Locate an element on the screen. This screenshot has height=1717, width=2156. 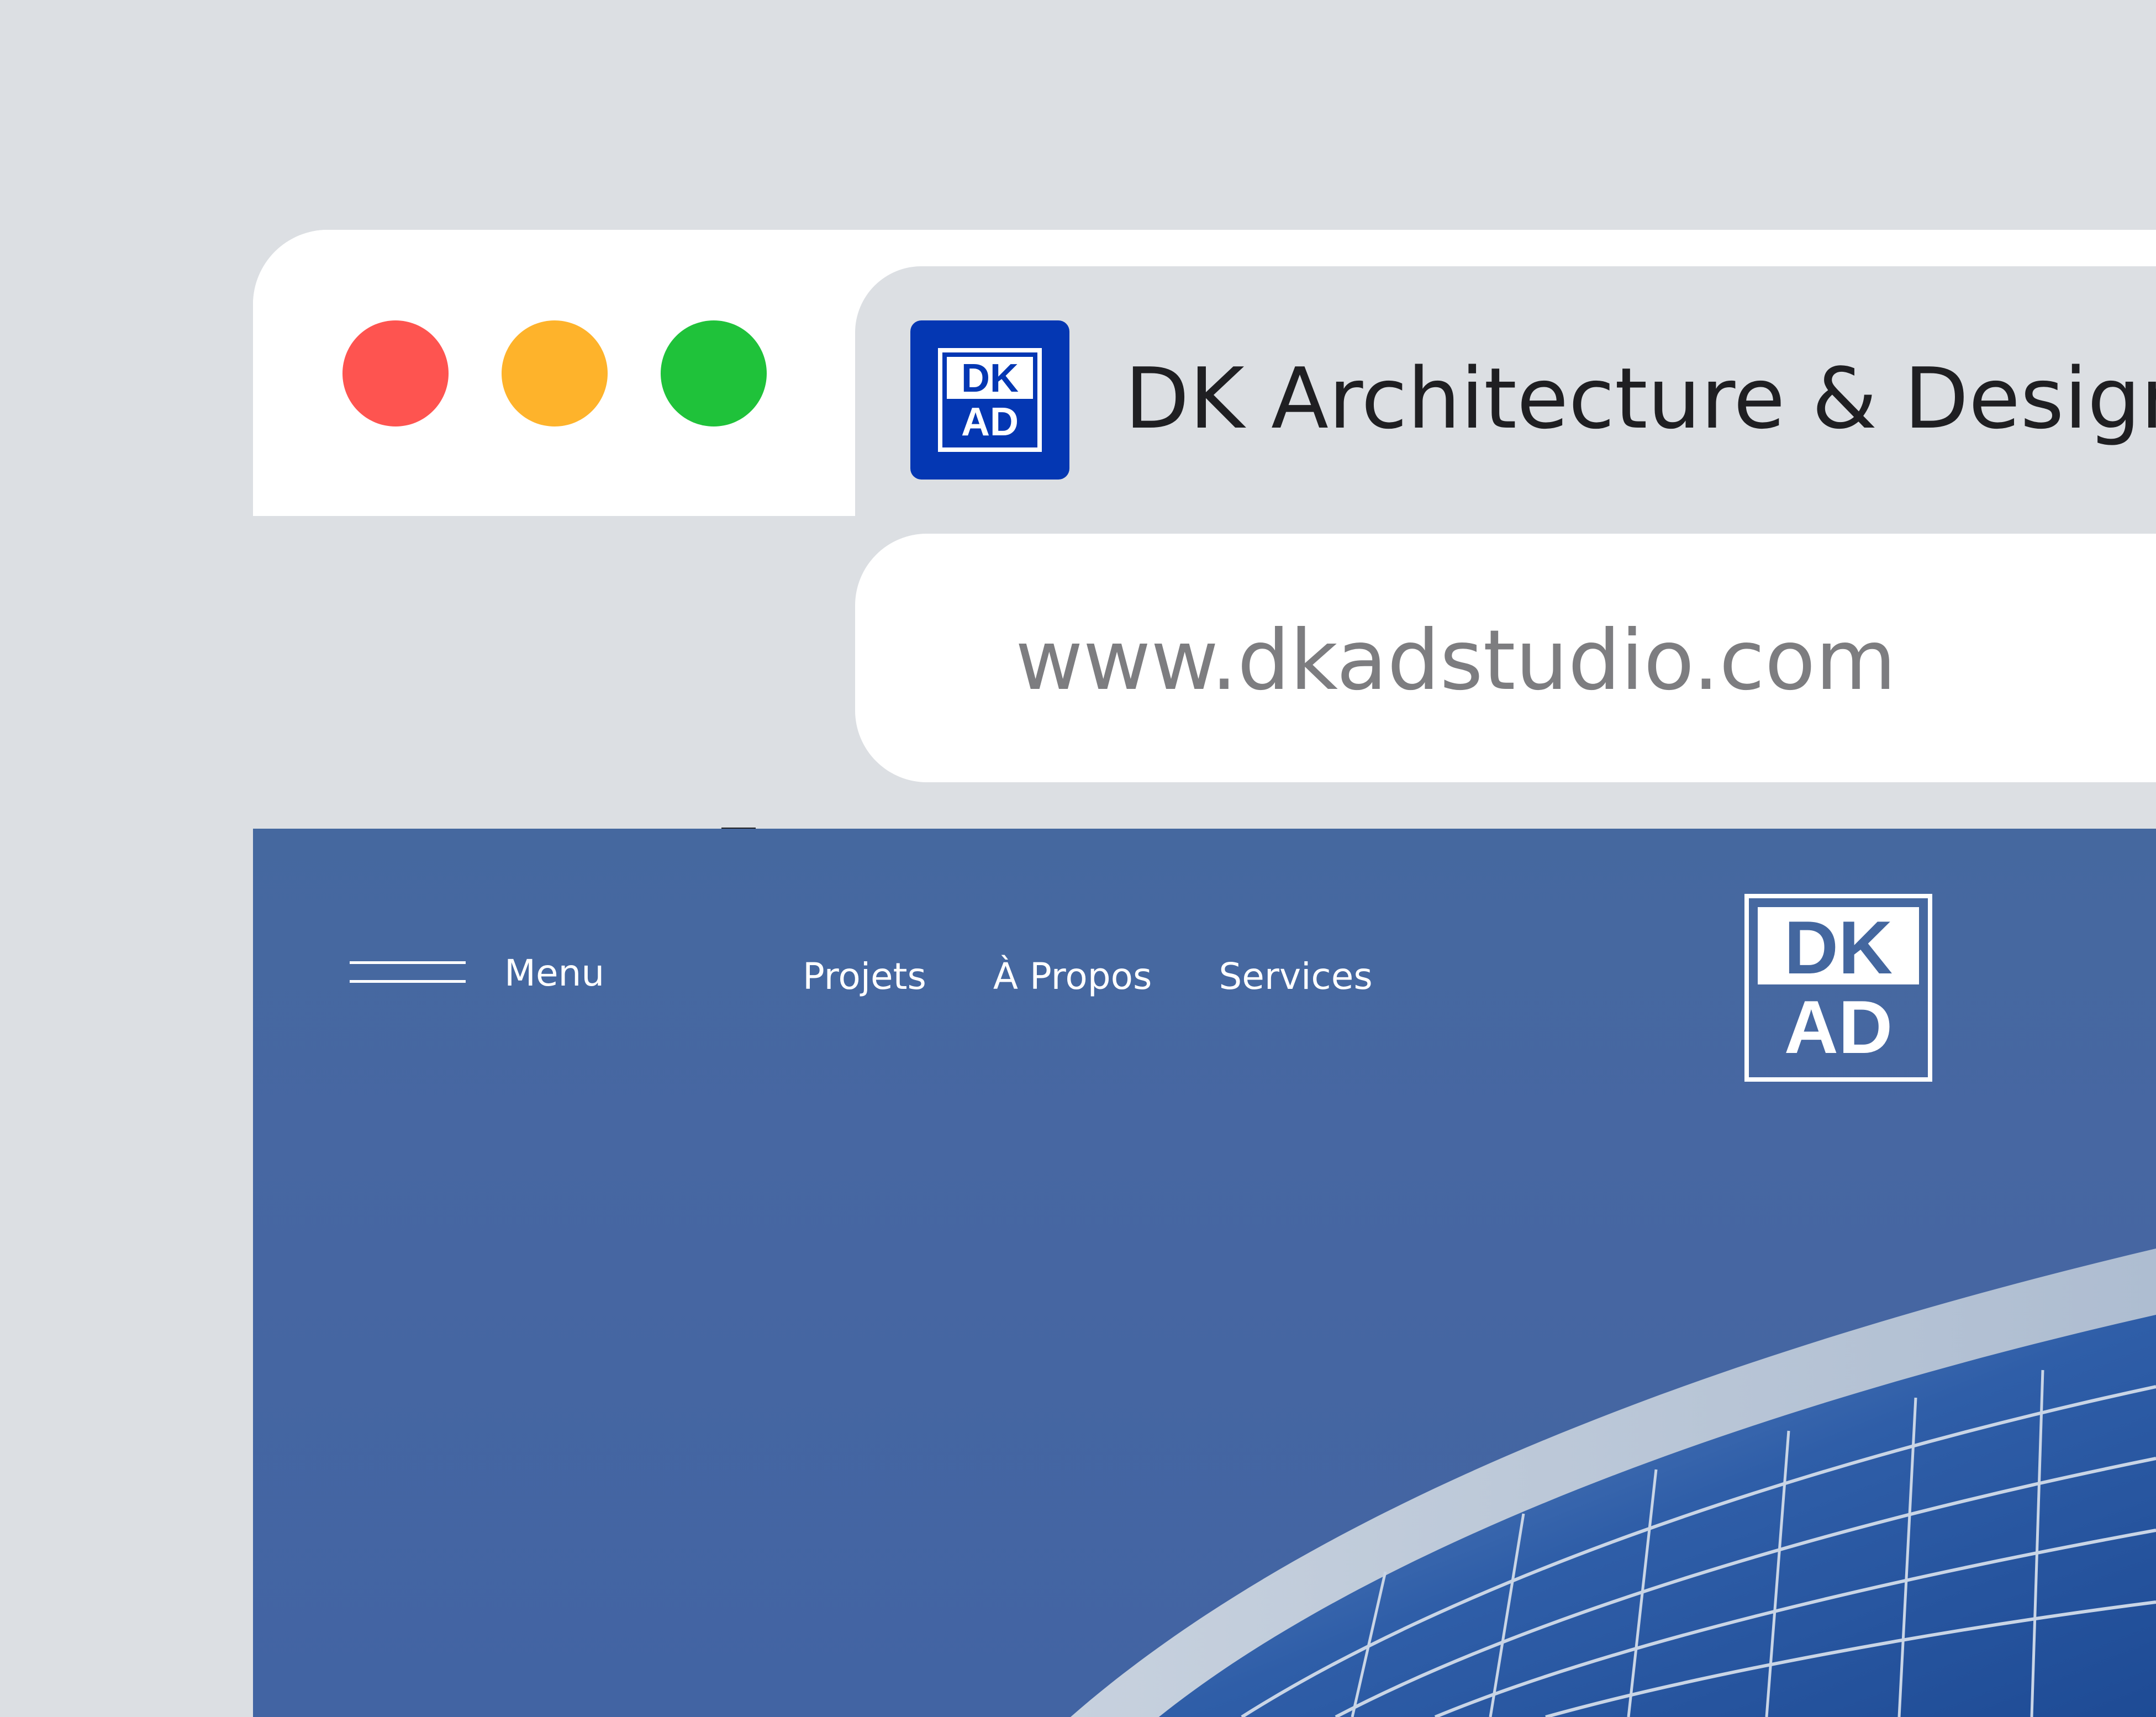
site-logo-bottom-text: AD is located at coordinates (1838, 1027).